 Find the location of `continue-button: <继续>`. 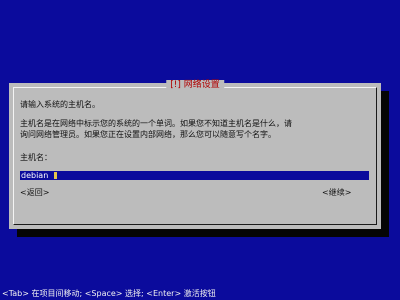

continue-button: <继续> is located at coordinates (336, 192).